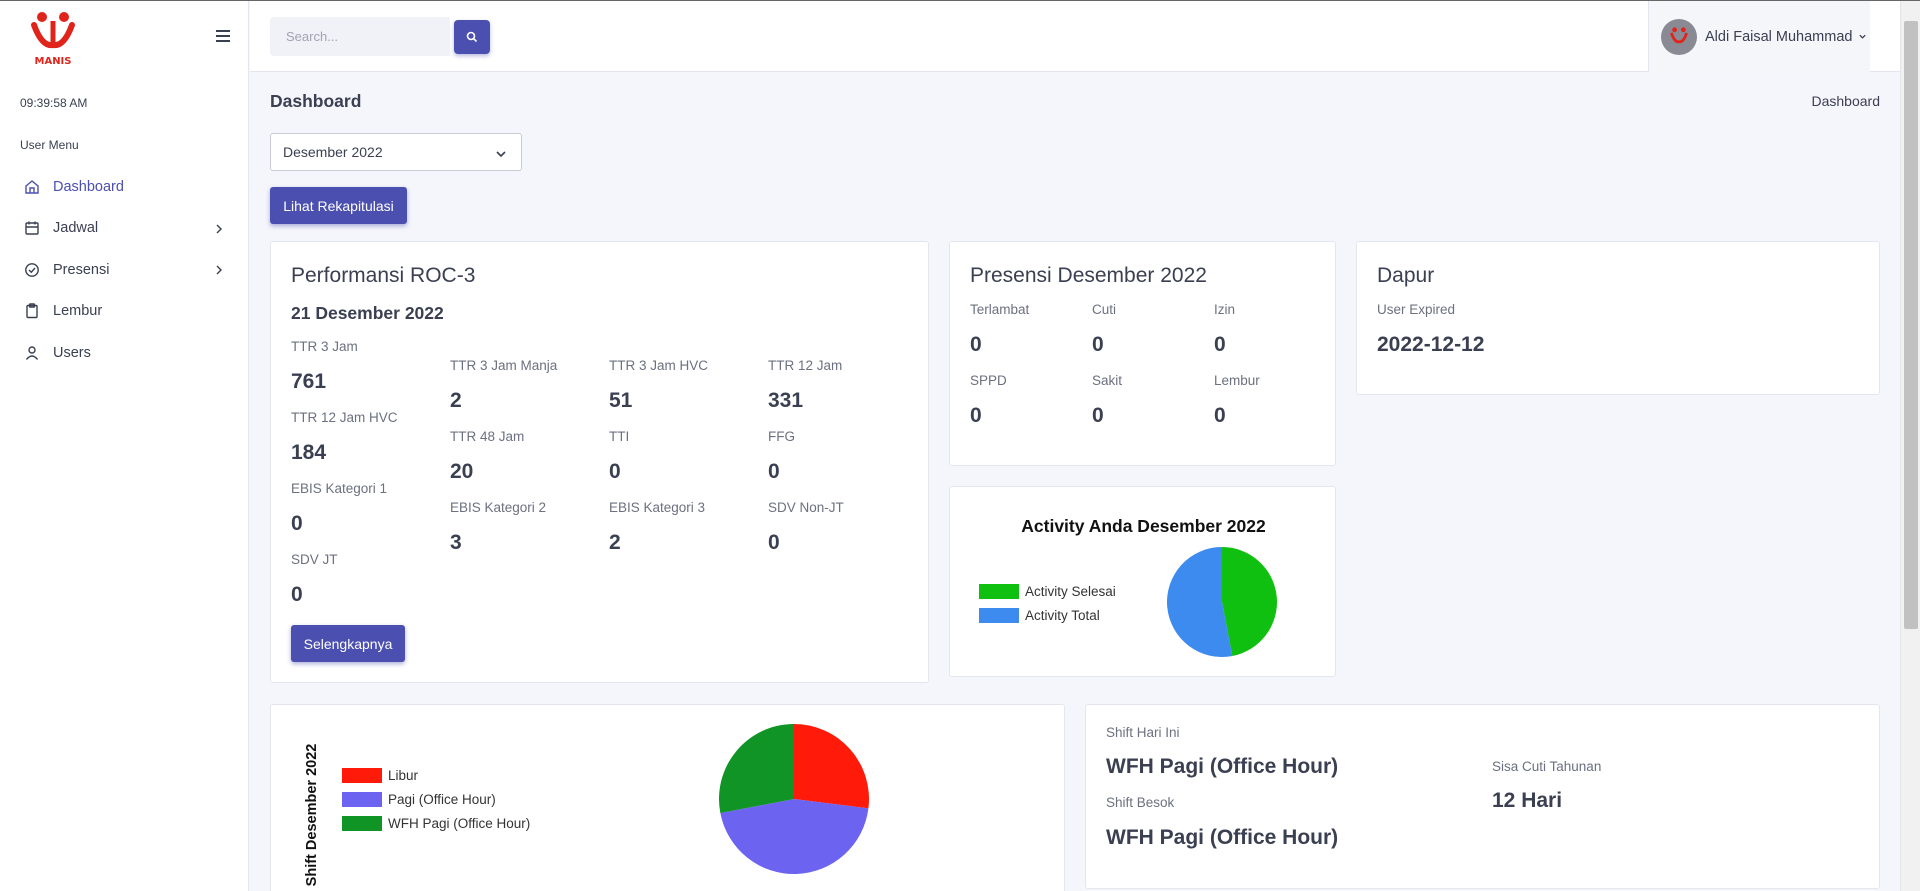 The image size is (1920, 891). Describe the element at coordinates (1088, 275) in the screenshot. I see `presensi-title: Presensi Desember 2022` at that location.